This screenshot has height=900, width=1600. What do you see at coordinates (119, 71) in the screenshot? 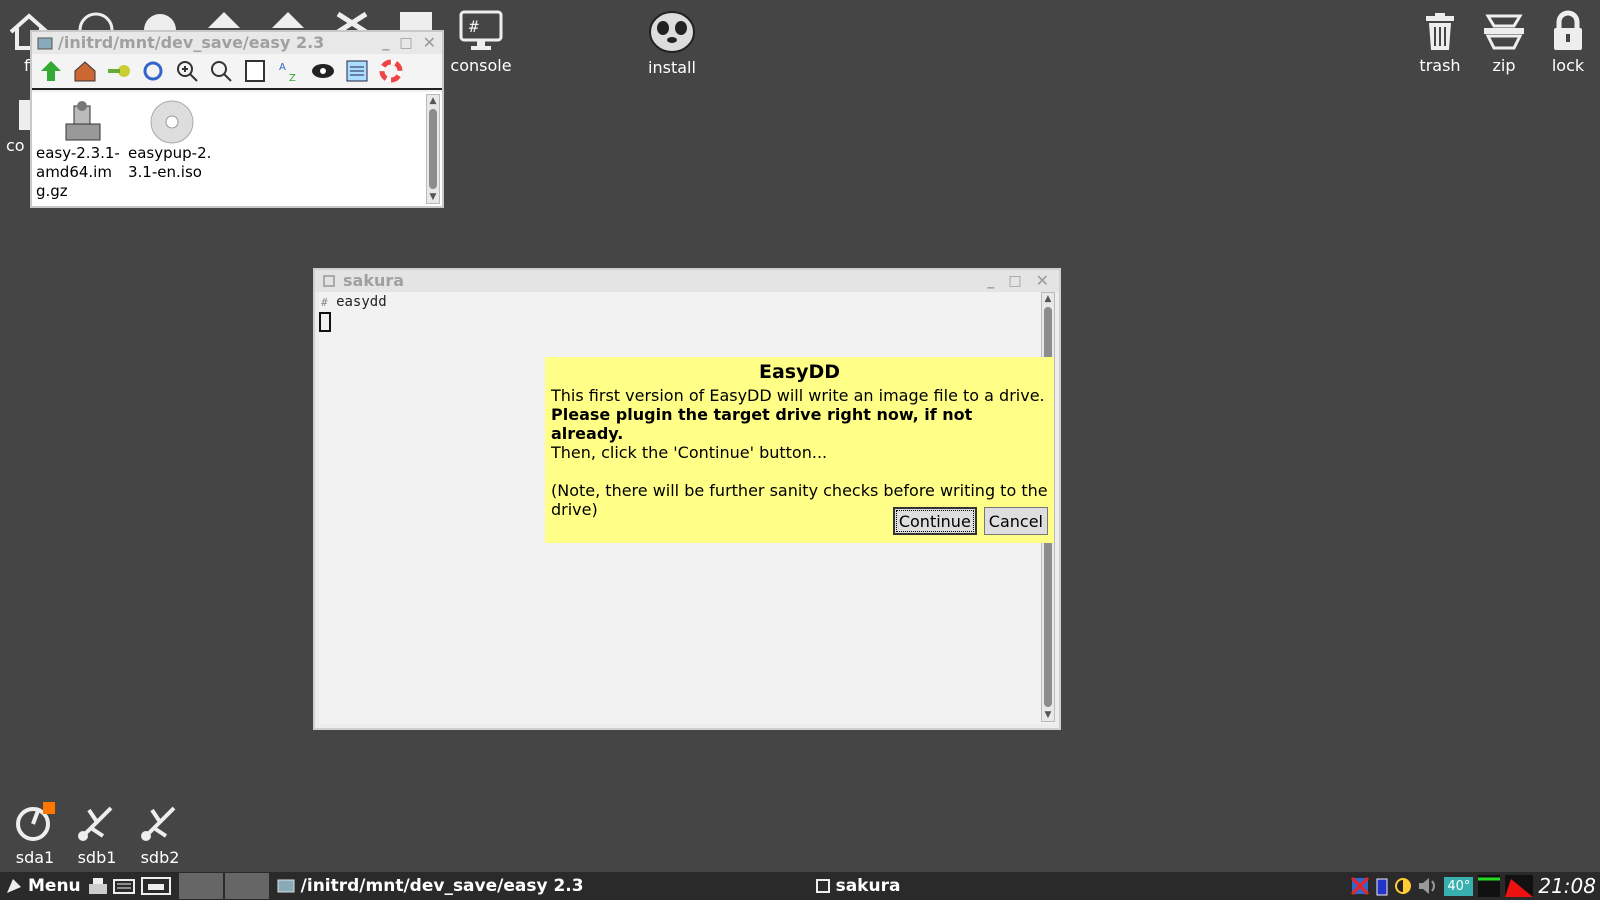
I see `goto-button` at bounding box center [119, 71].